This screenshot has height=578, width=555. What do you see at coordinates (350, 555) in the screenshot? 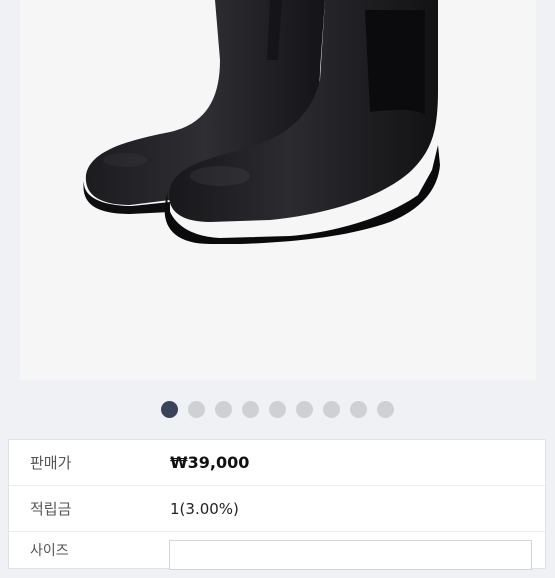
I see `option-select` at bounding box center [350, 555].